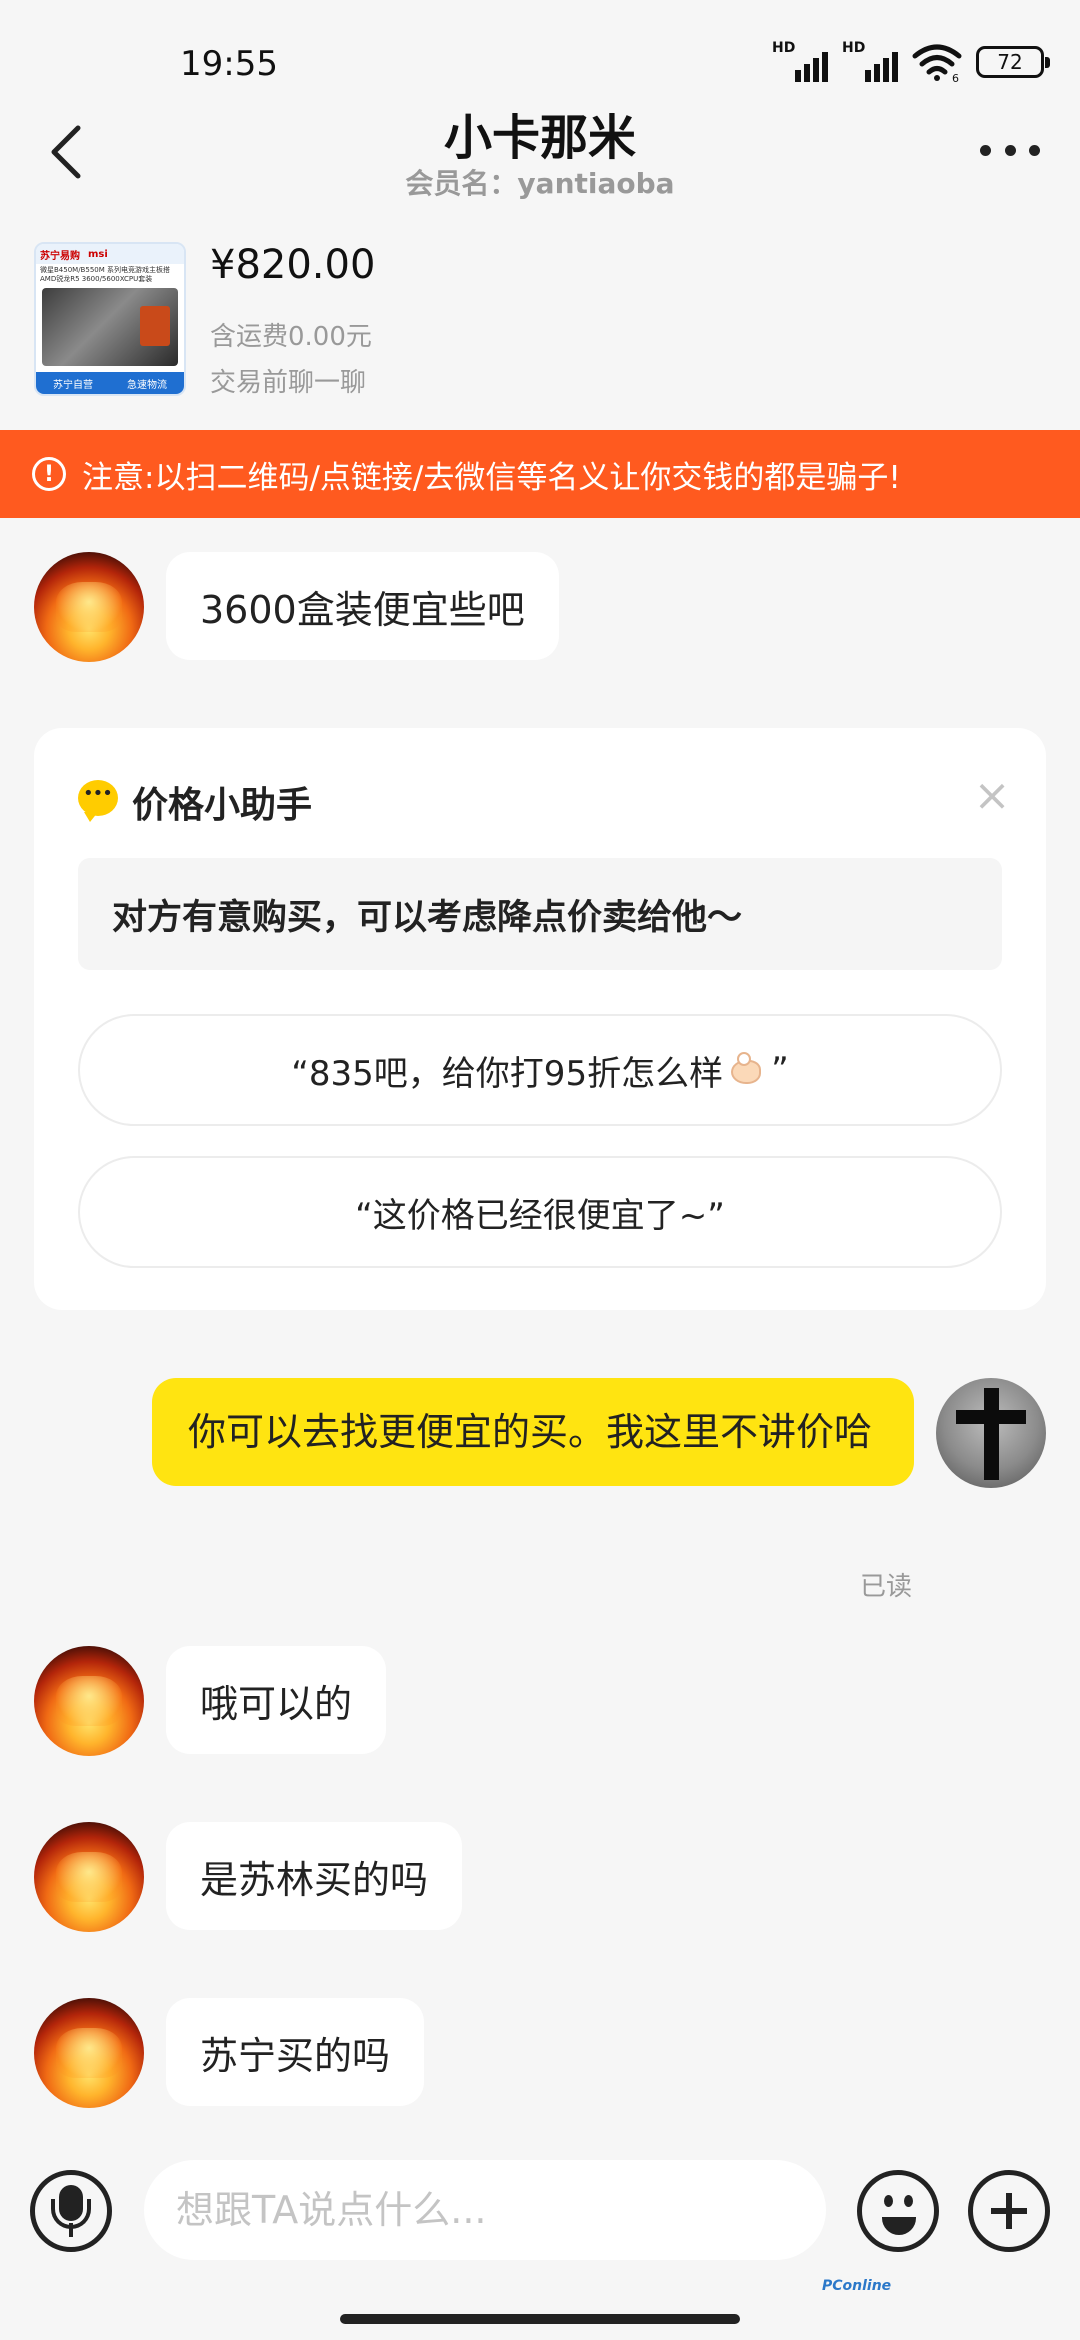  What do you see at coordinates (293, 265) in the screenshot?
I see `product-price: ¥820.00` at bounding box center [293, 265].